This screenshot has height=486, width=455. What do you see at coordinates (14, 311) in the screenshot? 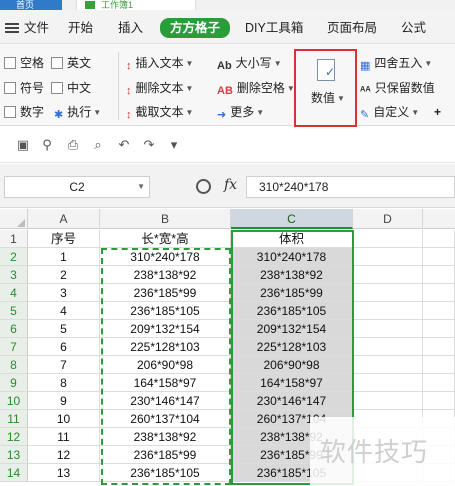
I see `row-header: 5` at bounding box center [14, 311].